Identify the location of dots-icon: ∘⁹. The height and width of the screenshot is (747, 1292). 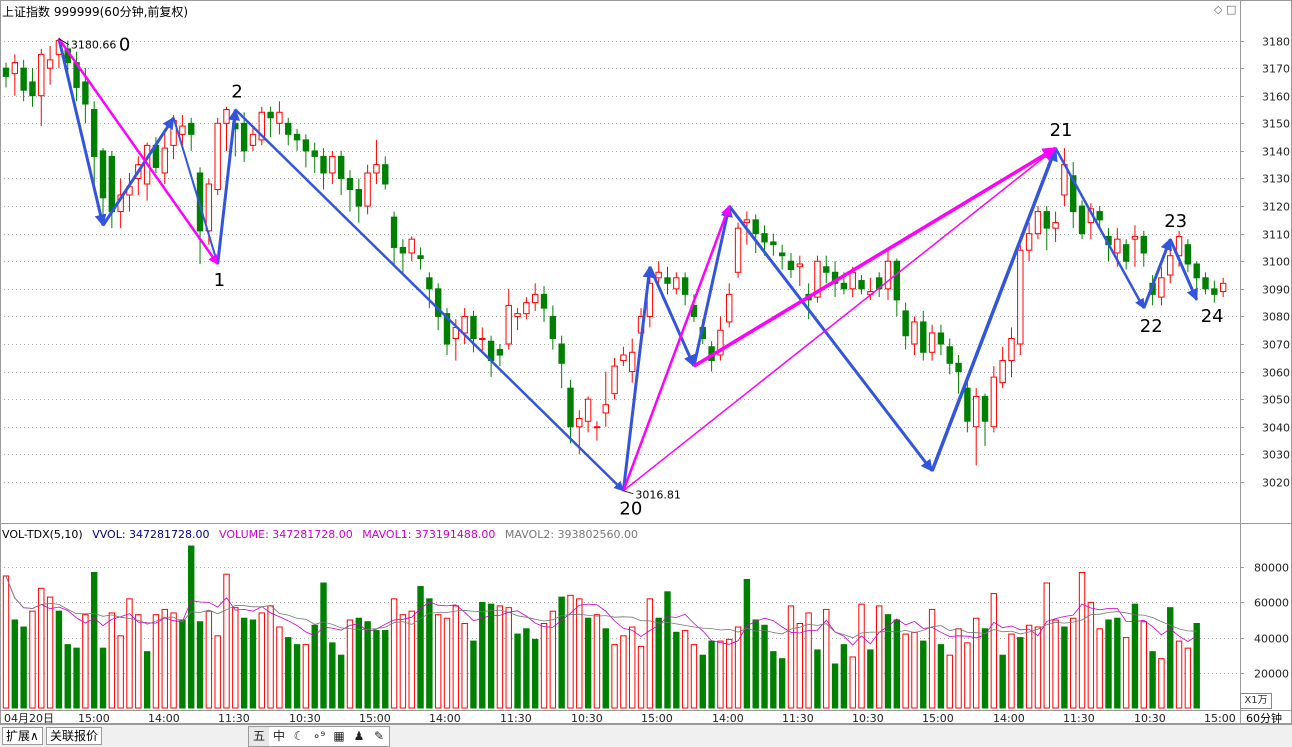
(319, 736).